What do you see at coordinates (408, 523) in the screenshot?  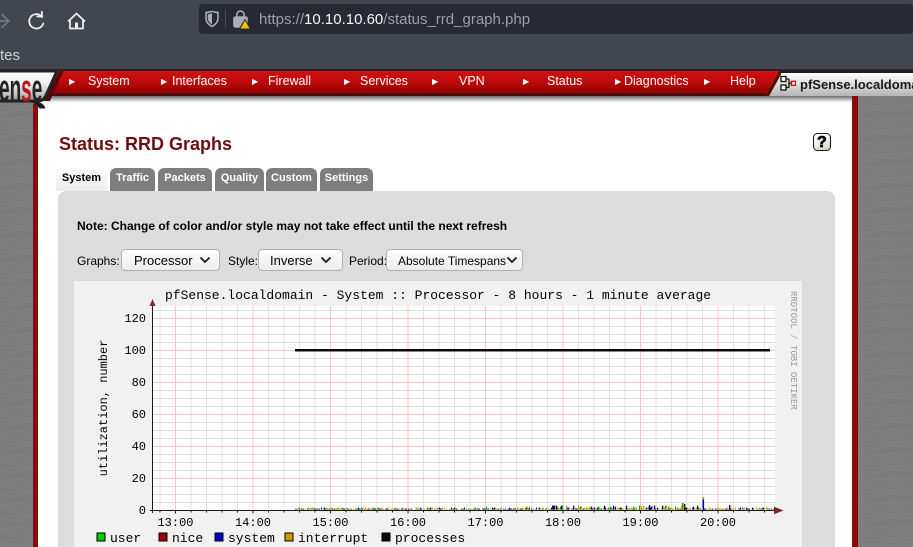 I see `svg-text: 16:00` at bounding box center [408, 523].